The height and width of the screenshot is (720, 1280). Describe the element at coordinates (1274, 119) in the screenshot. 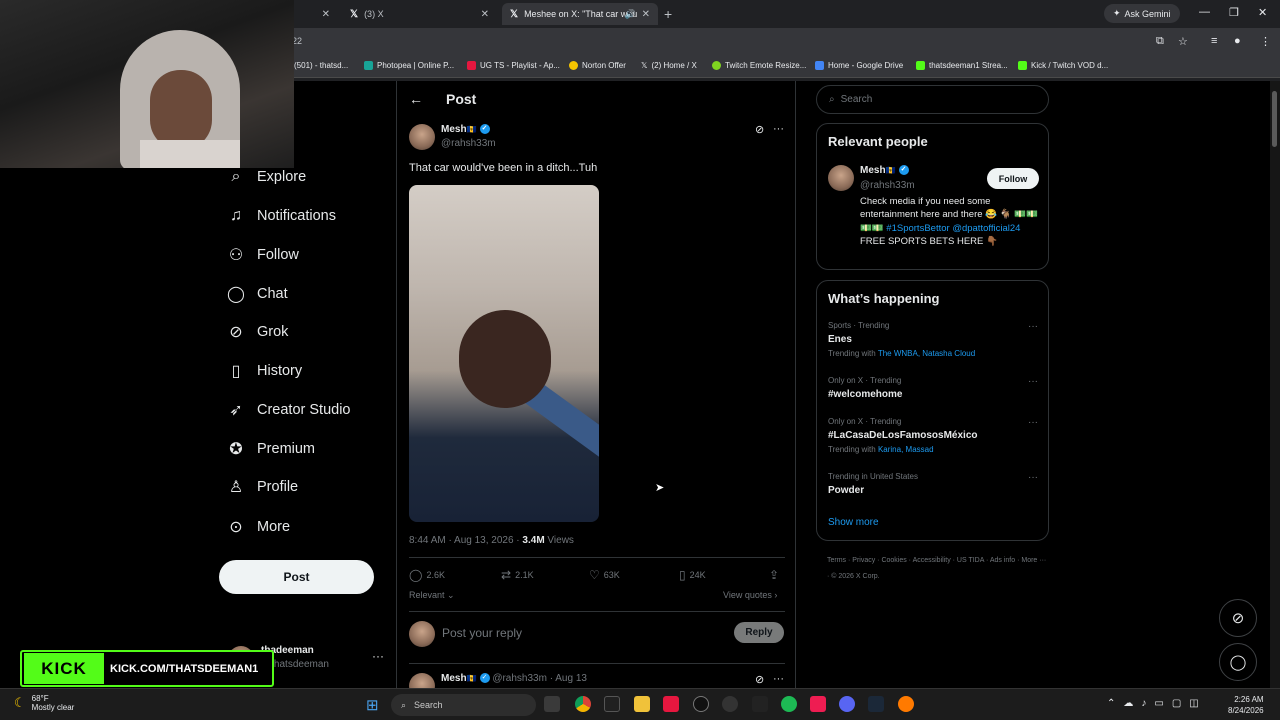

I see `scrollbar-thumb` at that location.